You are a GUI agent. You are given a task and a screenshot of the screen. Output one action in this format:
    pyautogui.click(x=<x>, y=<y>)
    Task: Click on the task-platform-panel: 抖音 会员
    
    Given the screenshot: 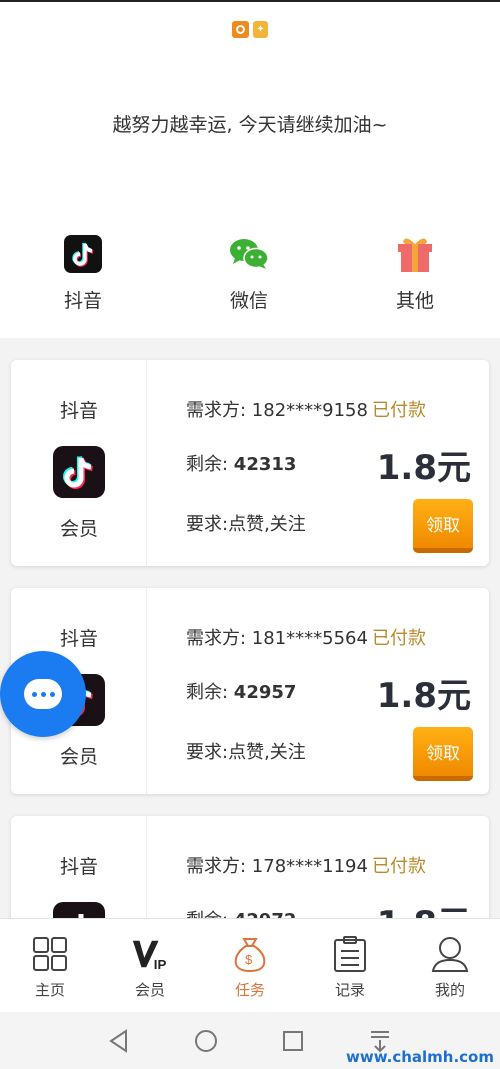 What is the action you would take?
    pyautogui.click(x=79, y=463)
    